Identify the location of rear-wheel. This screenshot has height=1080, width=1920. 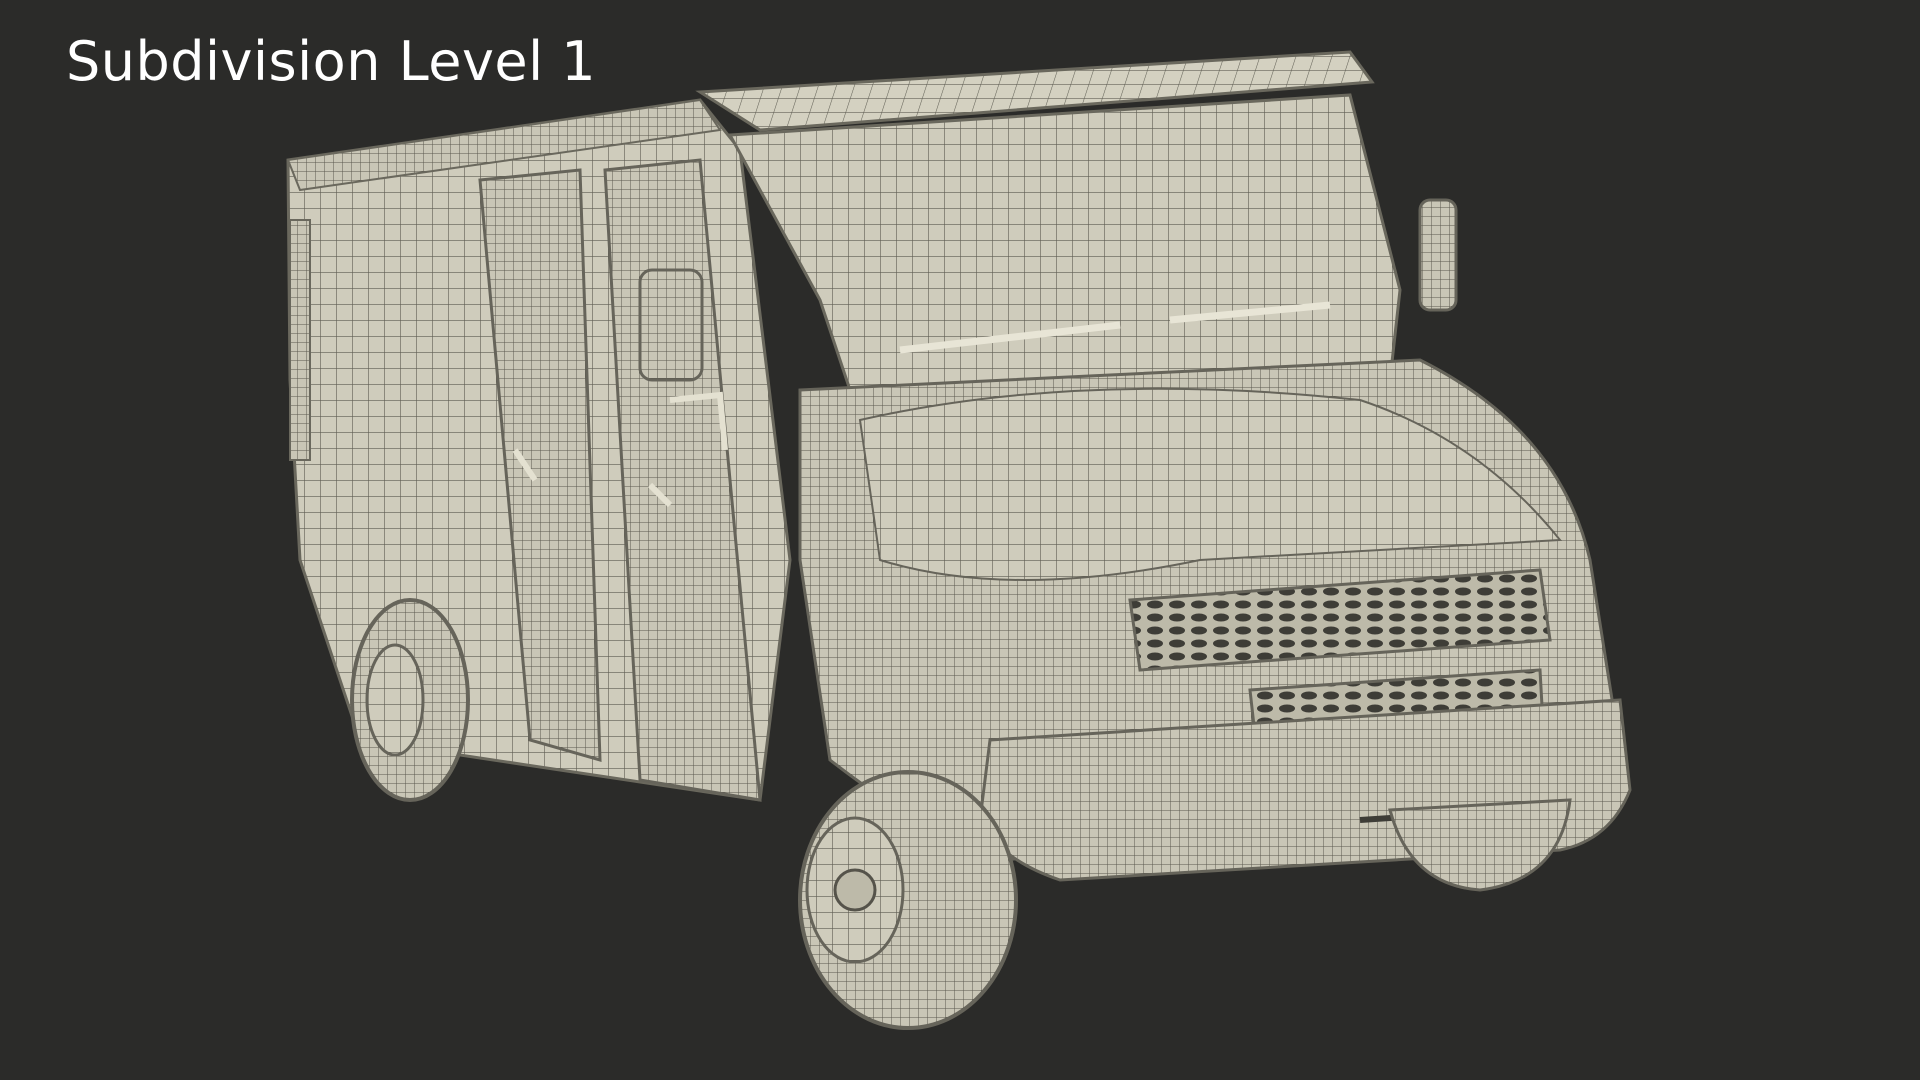
(410, 700).